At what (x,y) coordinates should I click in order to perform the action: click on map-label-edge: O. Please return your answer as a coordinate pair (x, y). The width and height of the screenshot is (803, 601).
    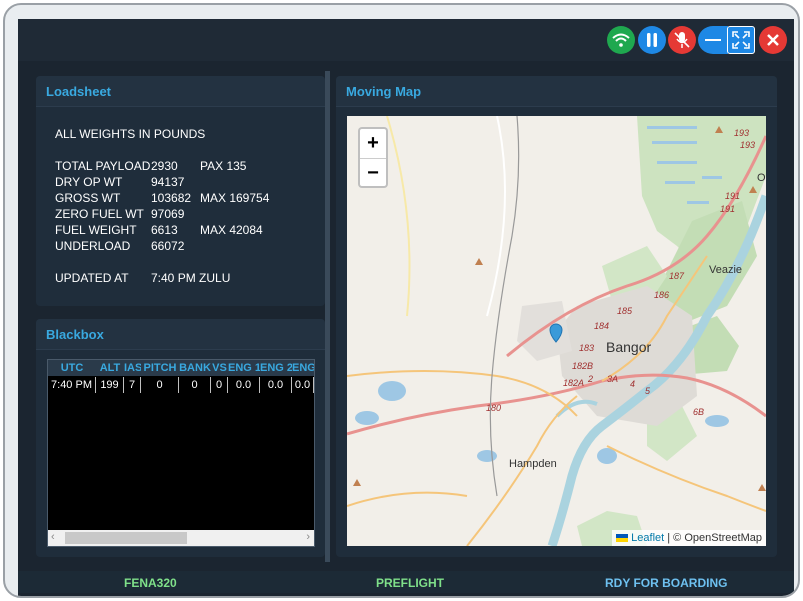
    Looking at the image, I should click on (761, 178).